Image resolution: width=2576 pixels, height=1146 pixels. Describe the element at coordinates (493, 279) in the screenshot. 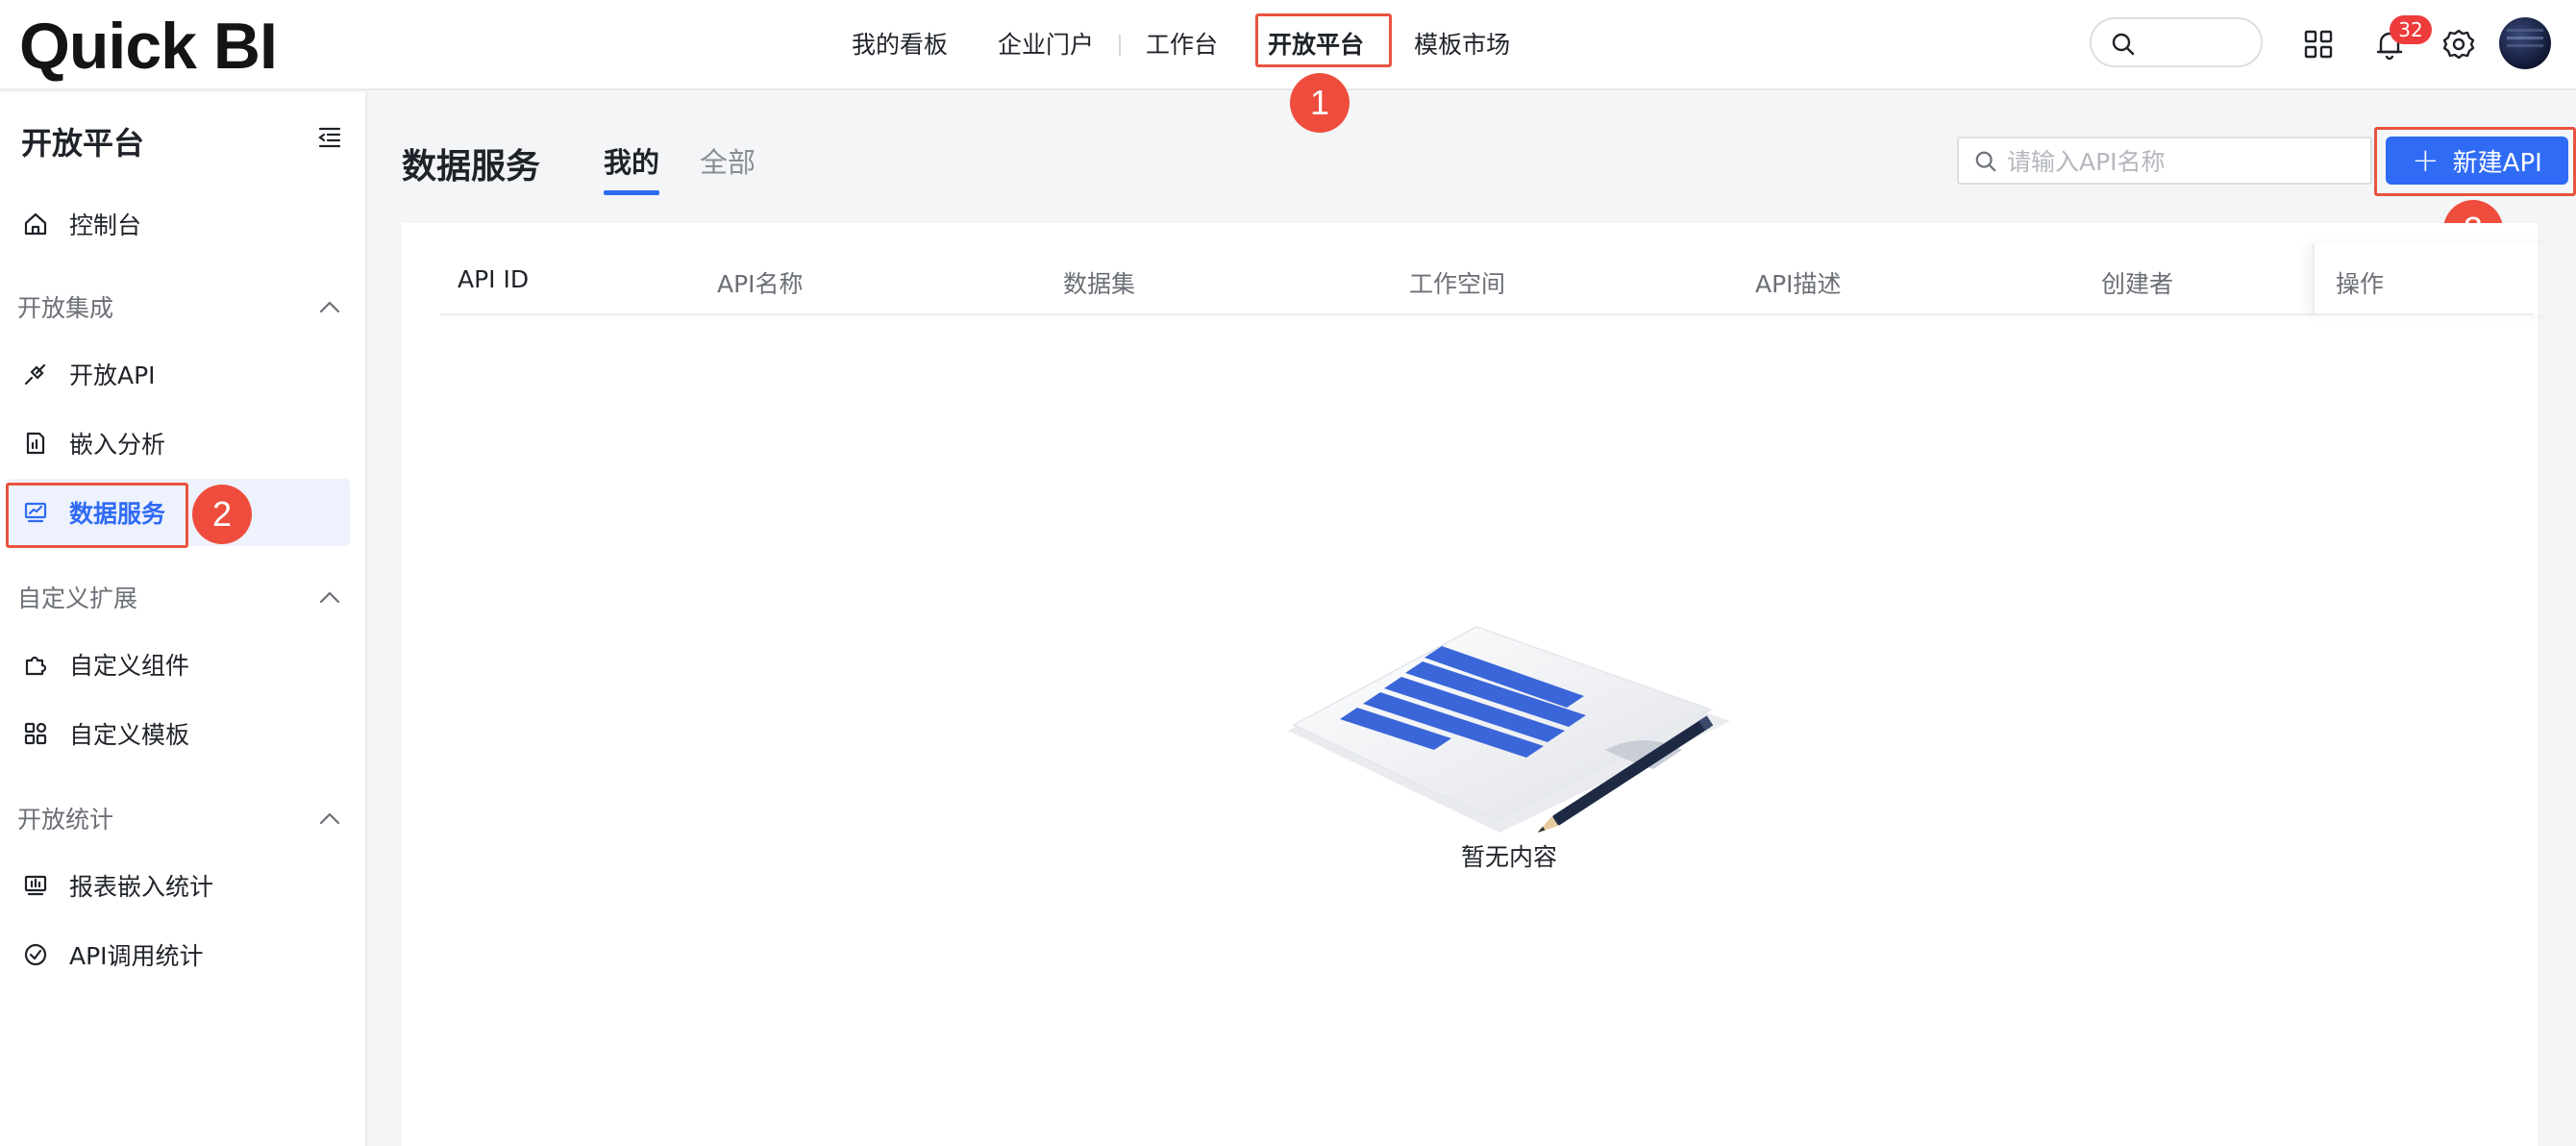

I see `column-header-api-id: API ID` at that location.